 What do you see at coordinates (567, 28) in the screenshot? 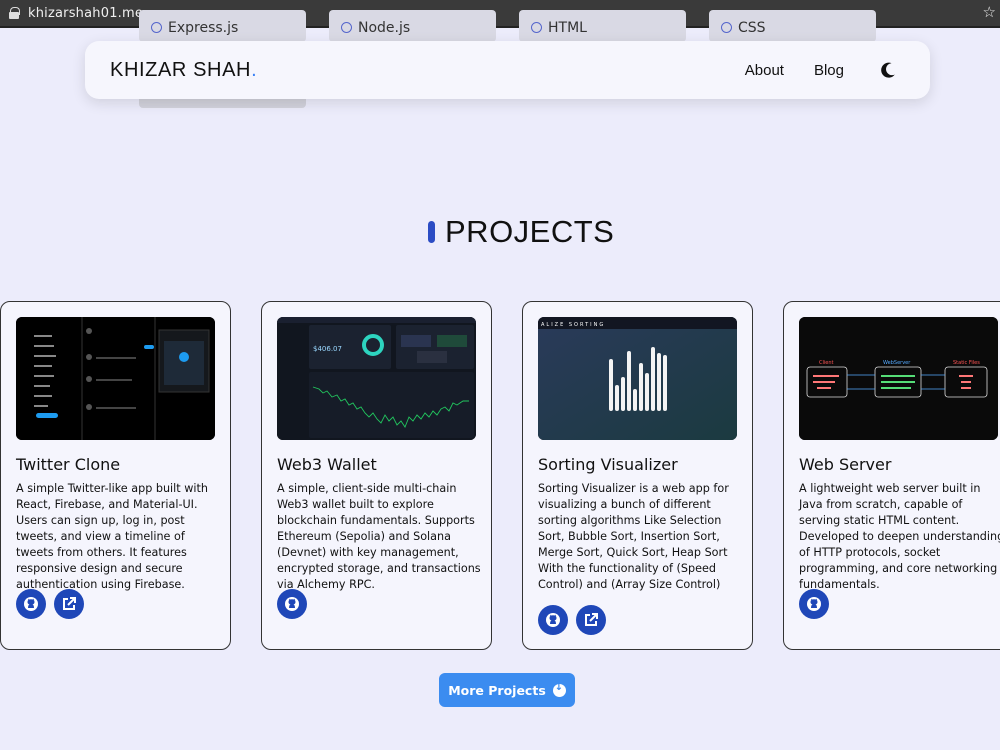
I see `skill-label: HTML` at bounding box center [567, 28].